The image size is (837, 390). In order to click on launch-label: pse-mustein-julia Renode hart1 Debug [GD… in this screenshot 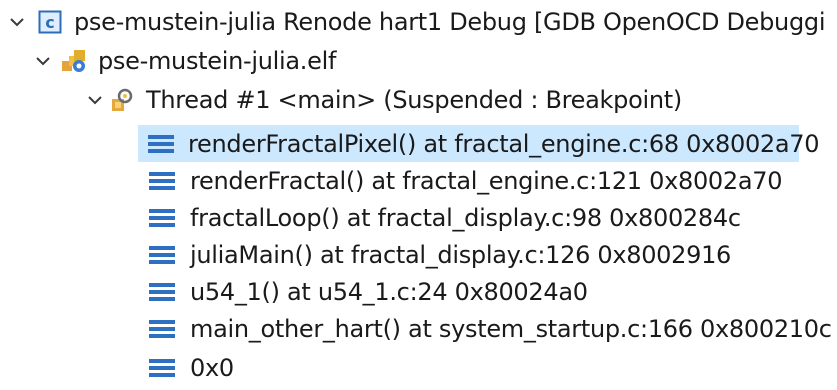, I will do `click(450, 21)`.